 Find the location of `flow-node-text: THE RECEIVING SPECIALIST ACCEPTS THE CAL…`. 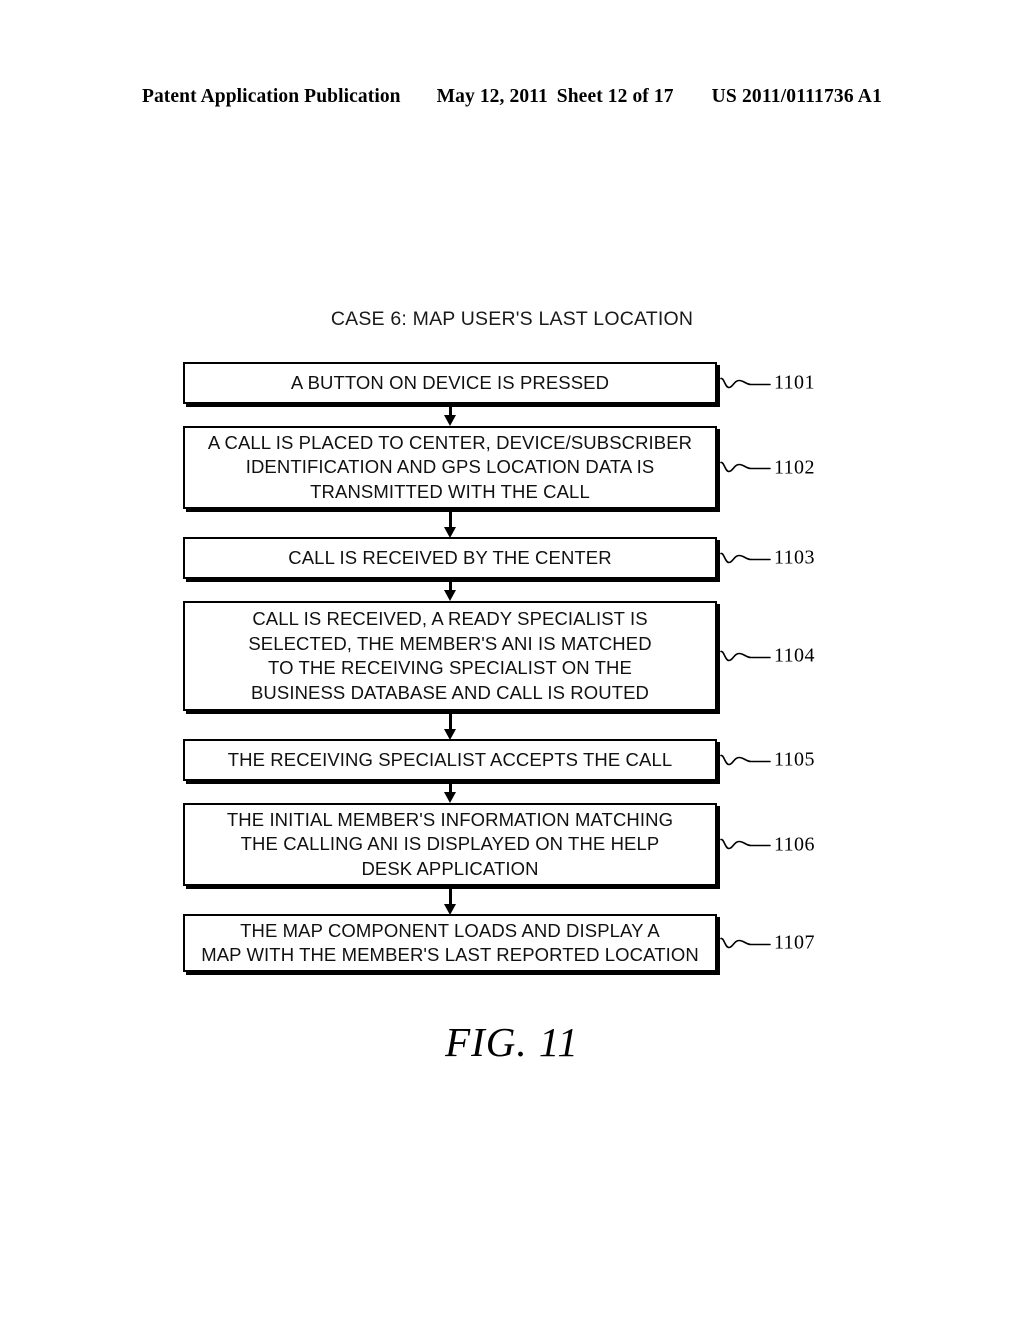

flow-node-text: THE RECEIVING SPECIALIST ACCEPTS THE CAL… is located at coordinates (450, 760).